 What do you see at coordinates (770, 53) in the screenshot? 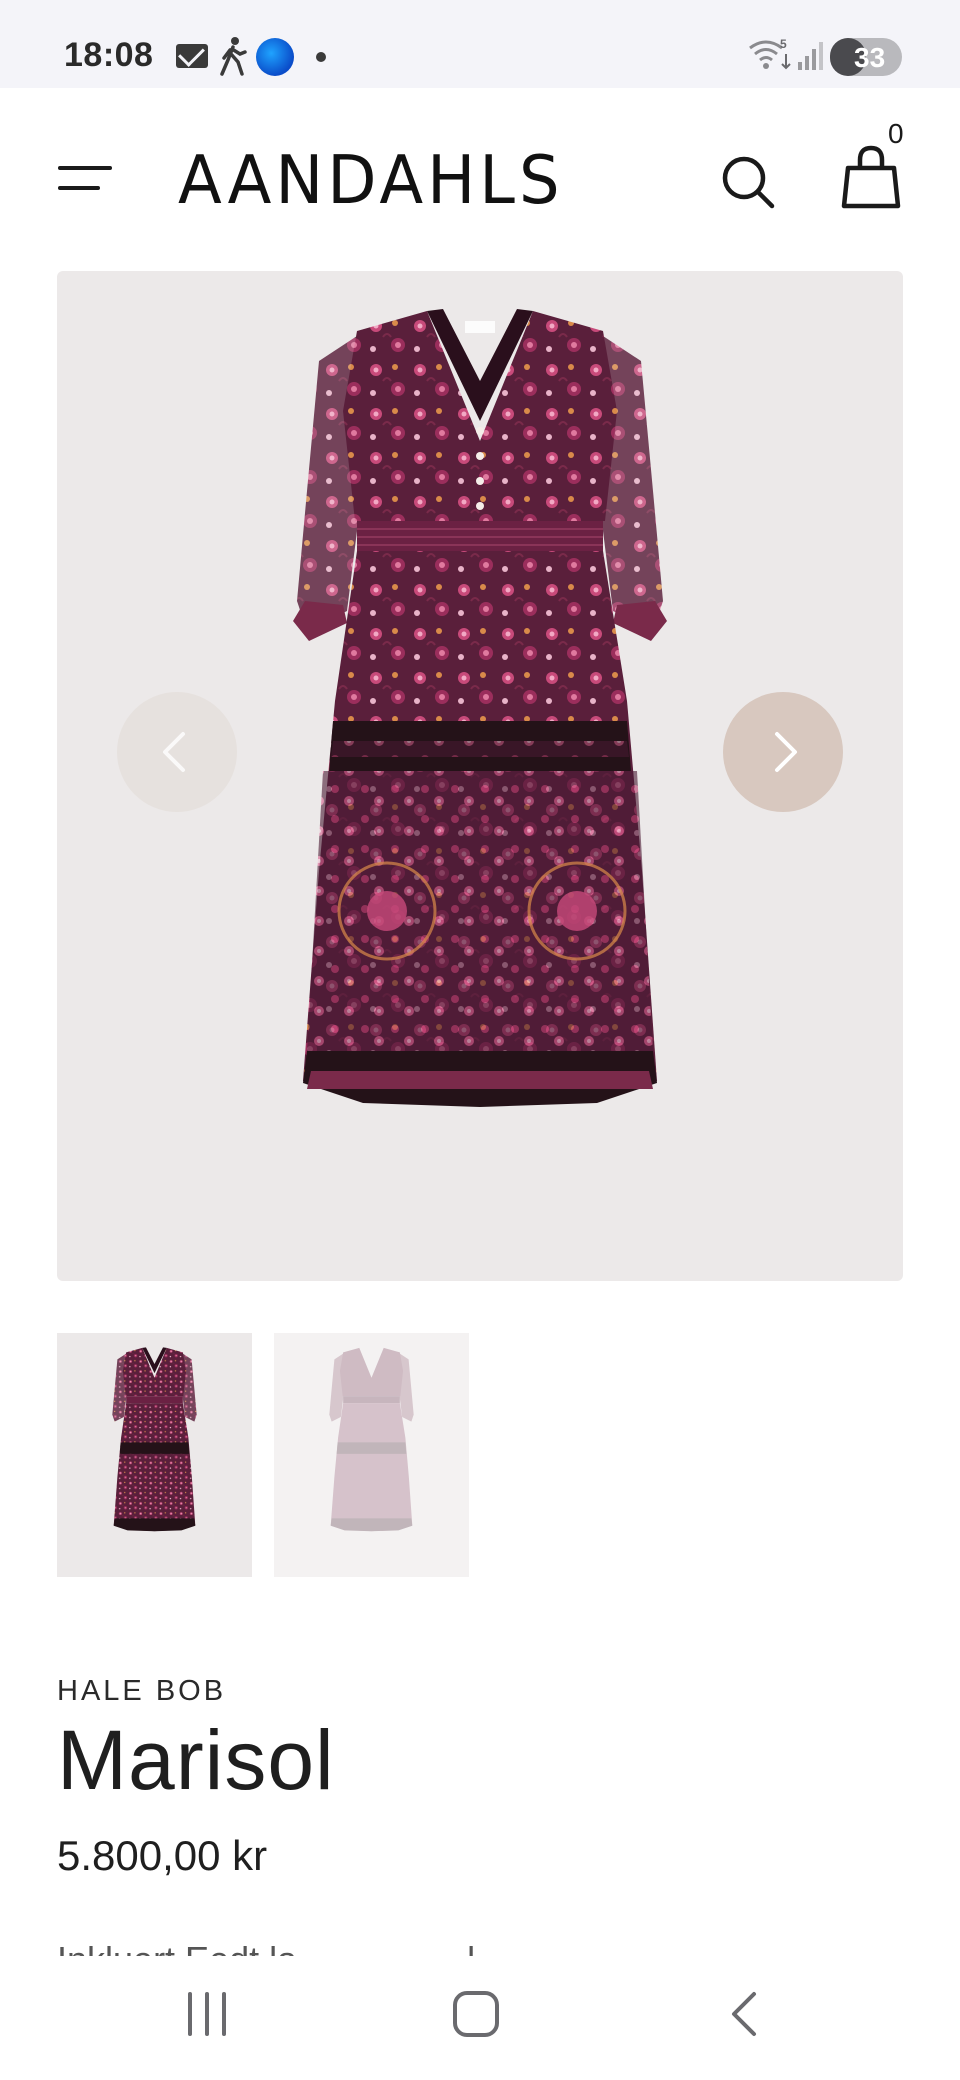
I see `wifi-icon: 5` at bounding box center [770, 53].